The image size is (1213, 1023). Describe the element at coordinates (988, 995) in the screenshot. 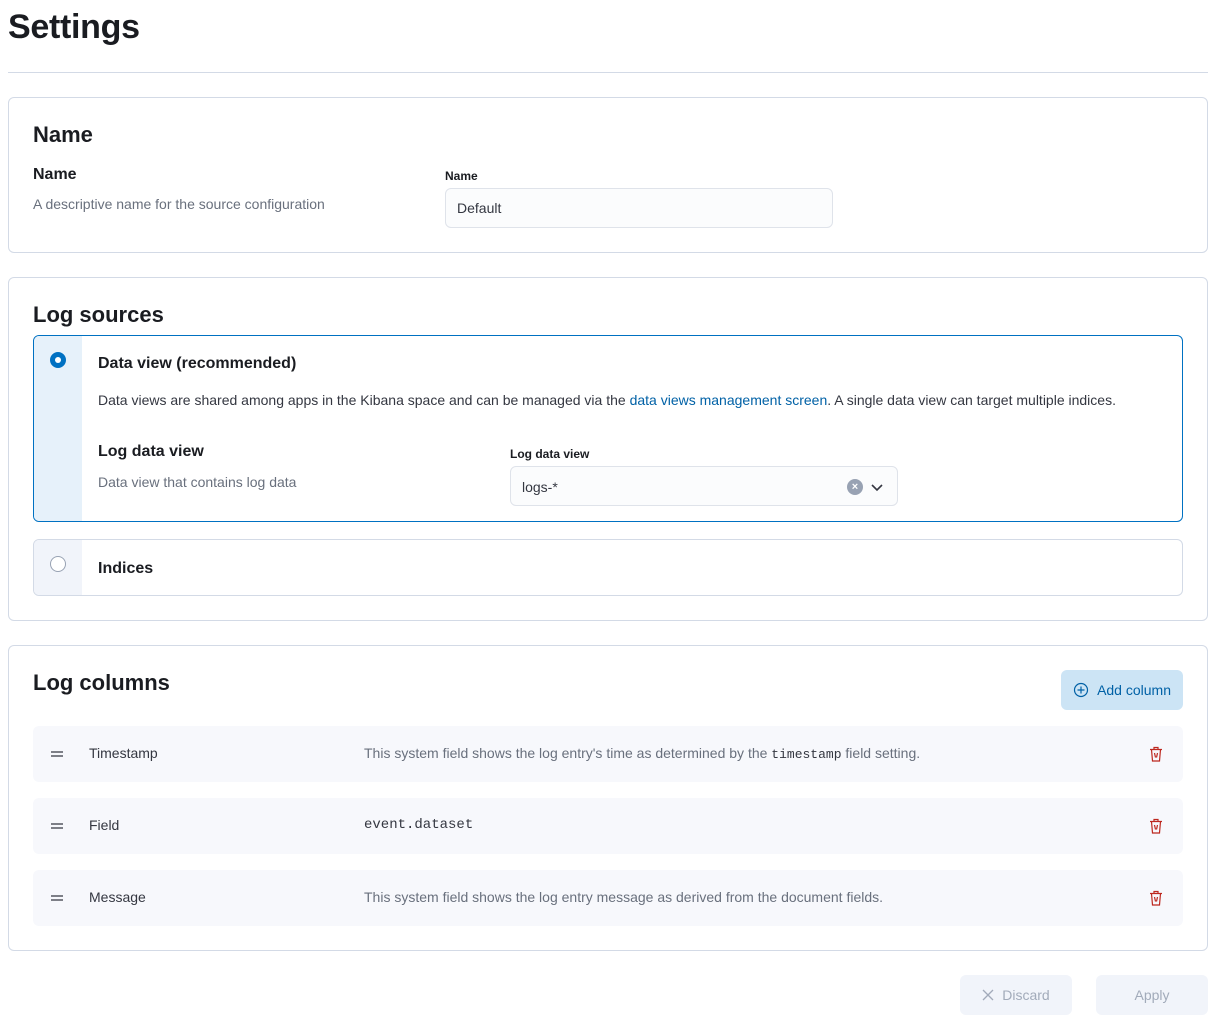

I see `close-icon` at that location.